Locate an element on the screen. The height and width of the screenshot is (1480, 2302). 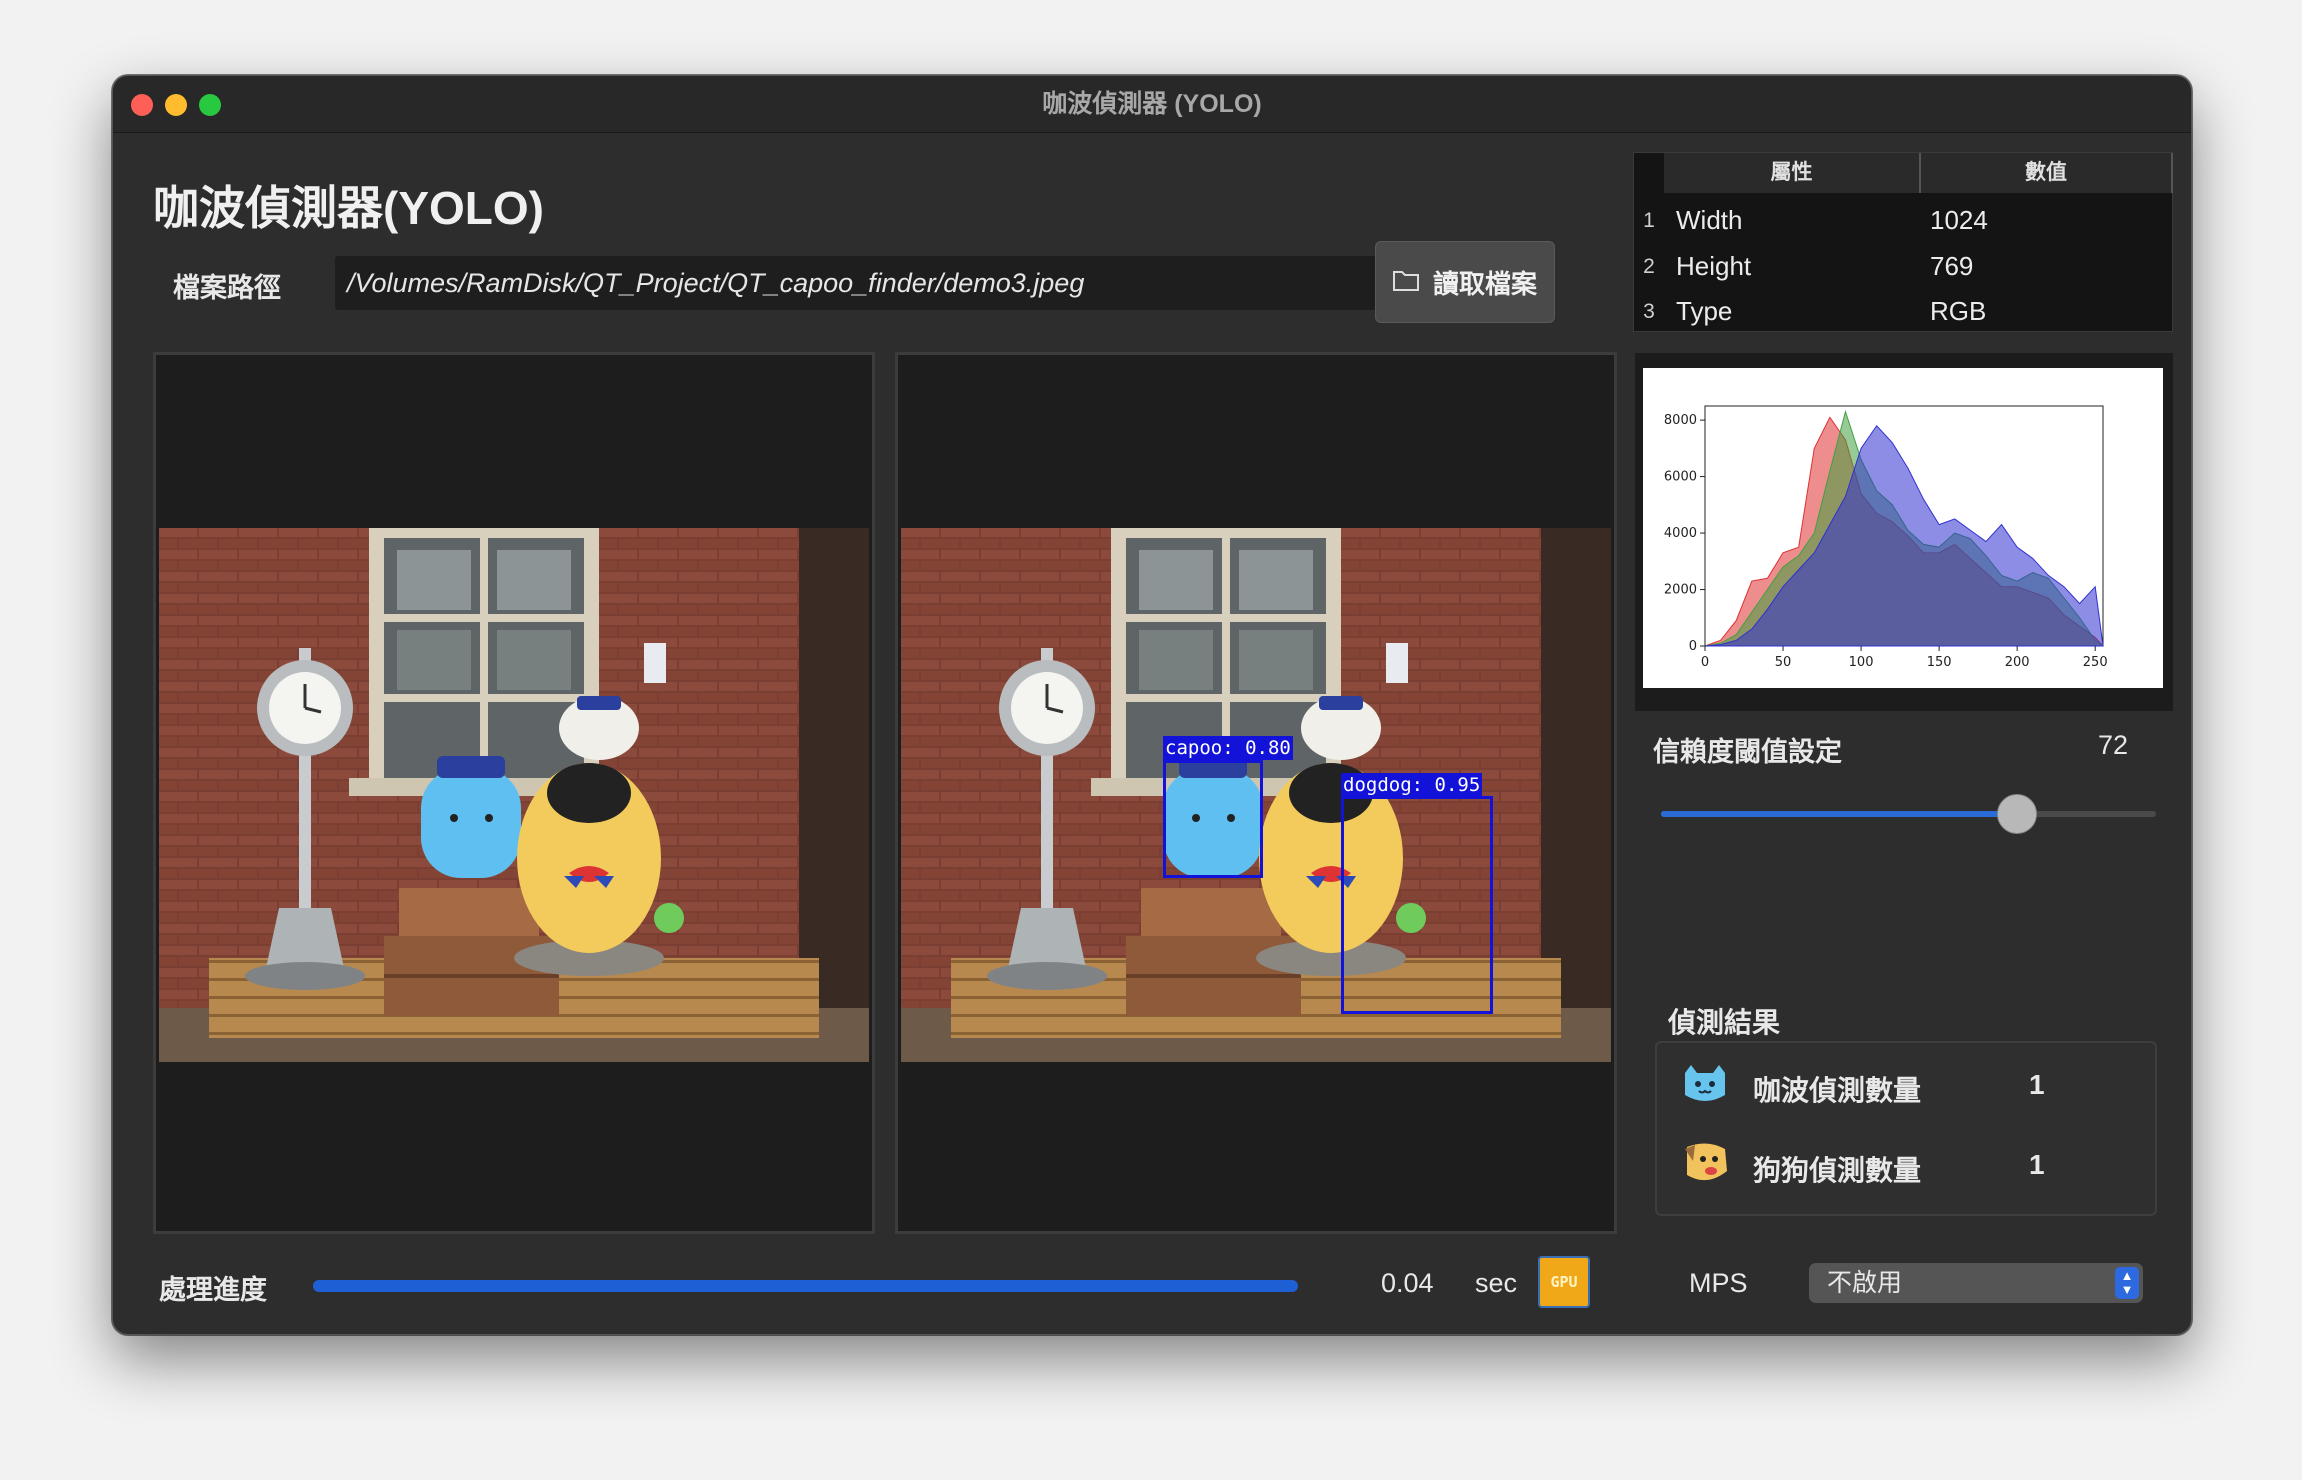
y-tick-label: 4000 is located at coordinates (1680, 533).